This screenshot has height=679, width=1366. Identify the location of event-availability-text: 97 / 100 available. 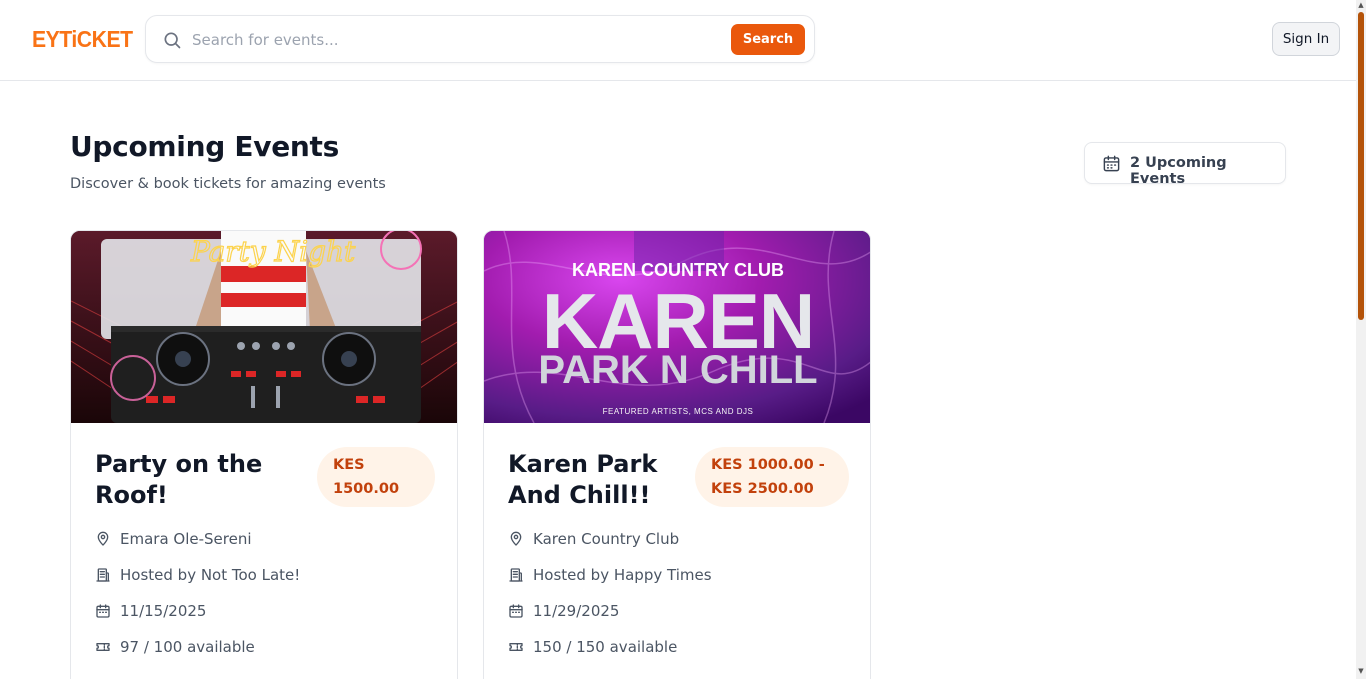
(187, 647).